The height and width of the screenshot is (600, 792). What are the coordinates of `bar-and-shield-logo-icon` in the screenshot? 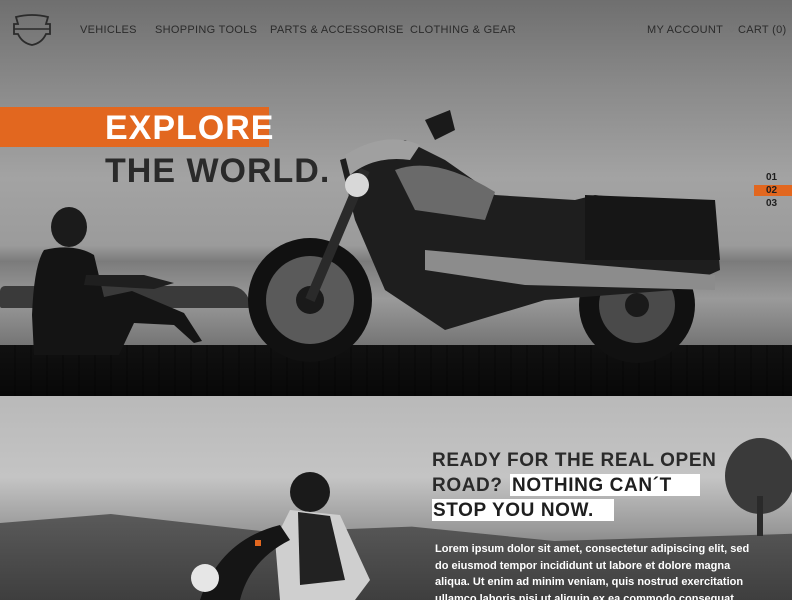 It's located at (32, 30).